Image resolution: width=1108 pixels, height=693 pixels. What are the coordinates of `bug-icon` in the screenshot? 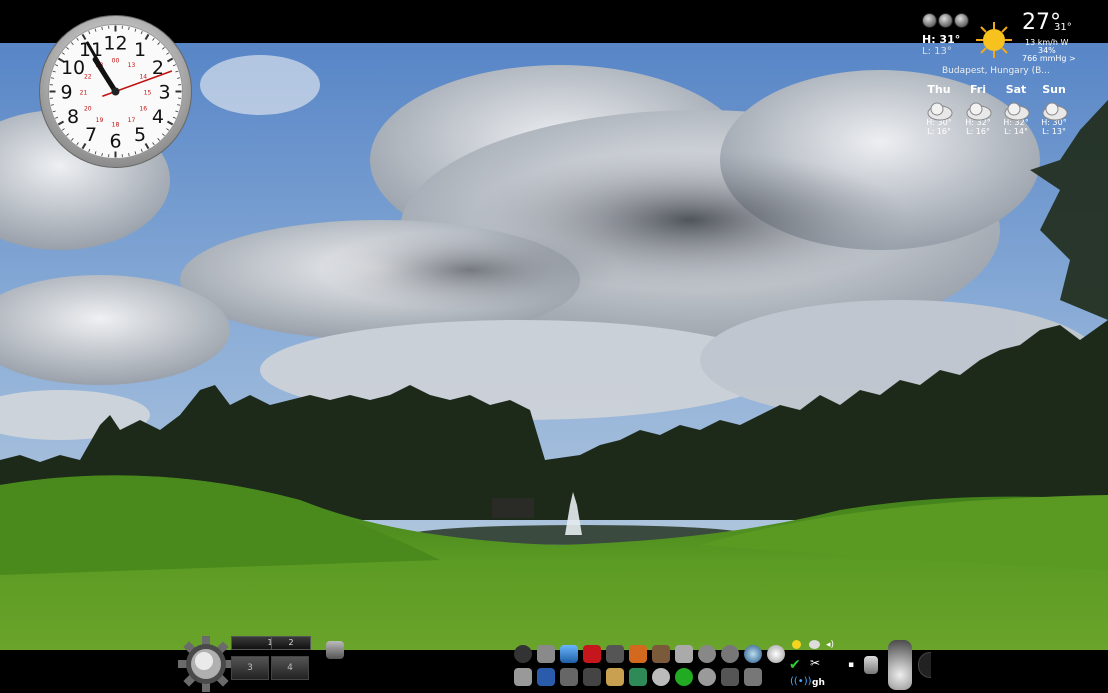 It's located at (753, 677).